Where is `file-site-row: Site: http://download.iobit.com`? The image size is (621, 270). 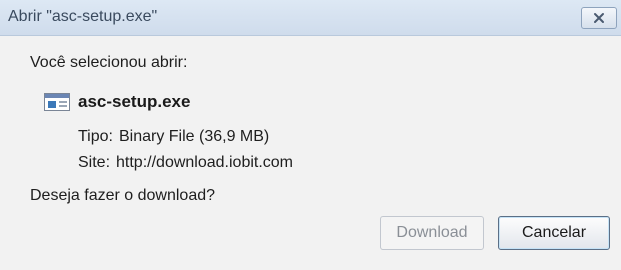
file-site-row: Site: http://download.iobit.com is located at coordinates (185, 163).